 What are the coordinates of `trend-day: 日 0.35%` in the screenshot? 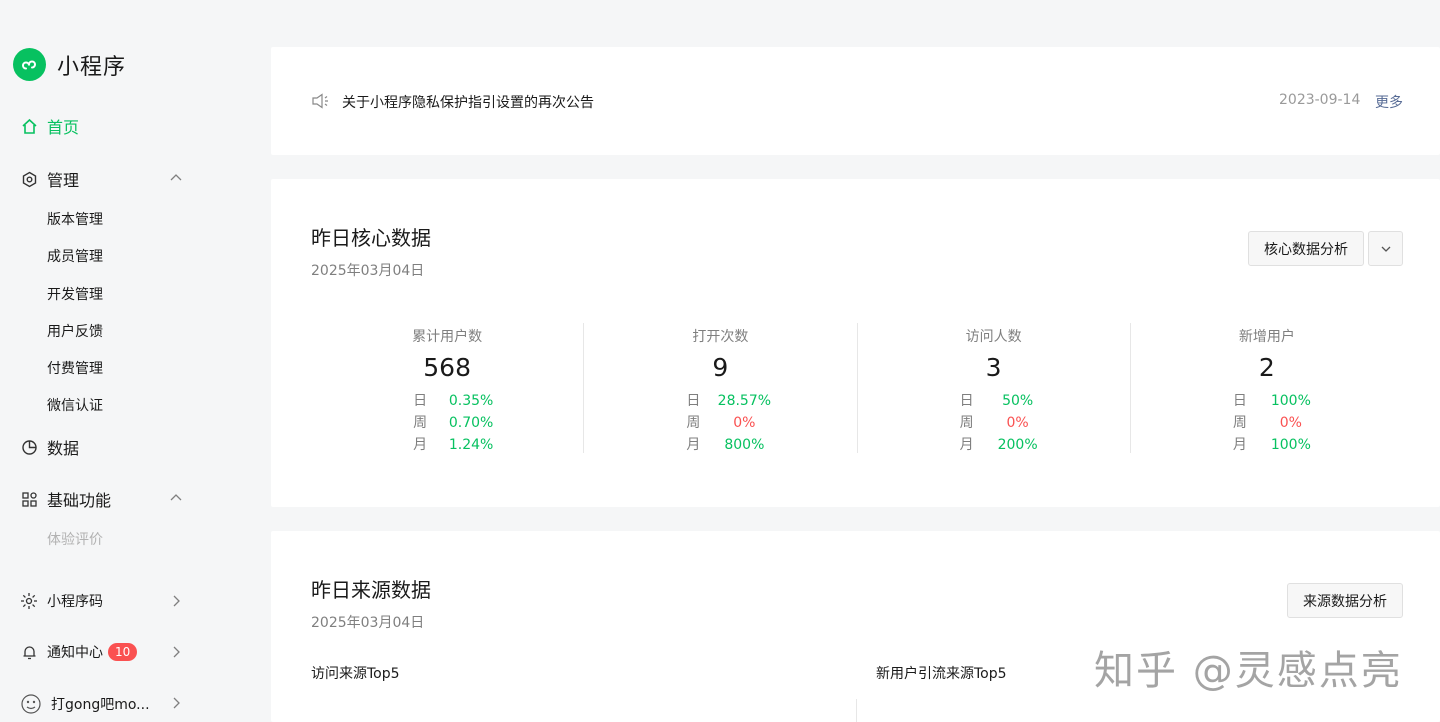 It's located at (457, 401).